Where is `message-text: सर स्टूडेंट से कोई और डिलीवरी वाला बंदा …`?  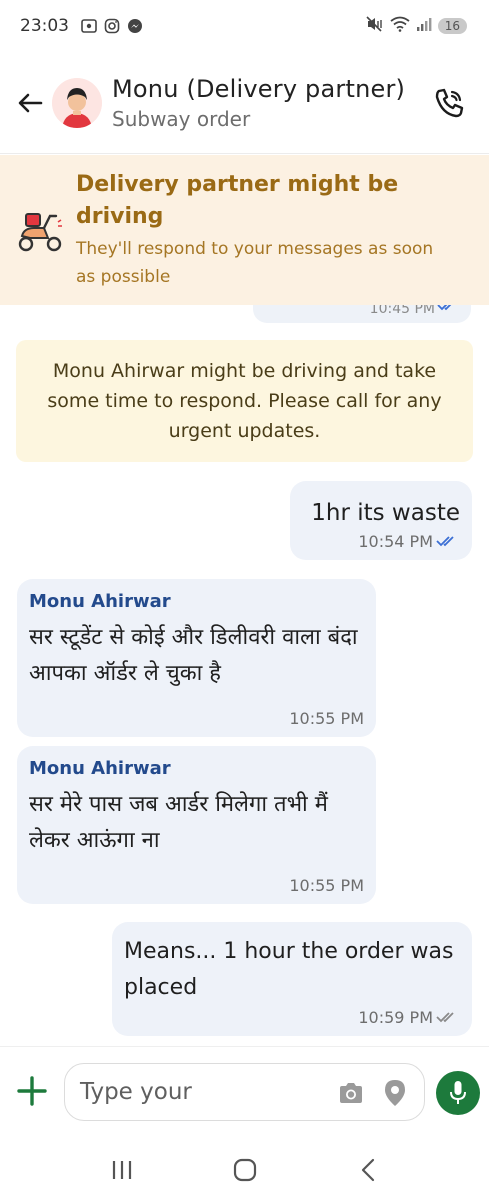 message-text: सर स्टूडेंट से कोई और डिलीवरी वाला बंदा … is located at coordinates (193, 655).